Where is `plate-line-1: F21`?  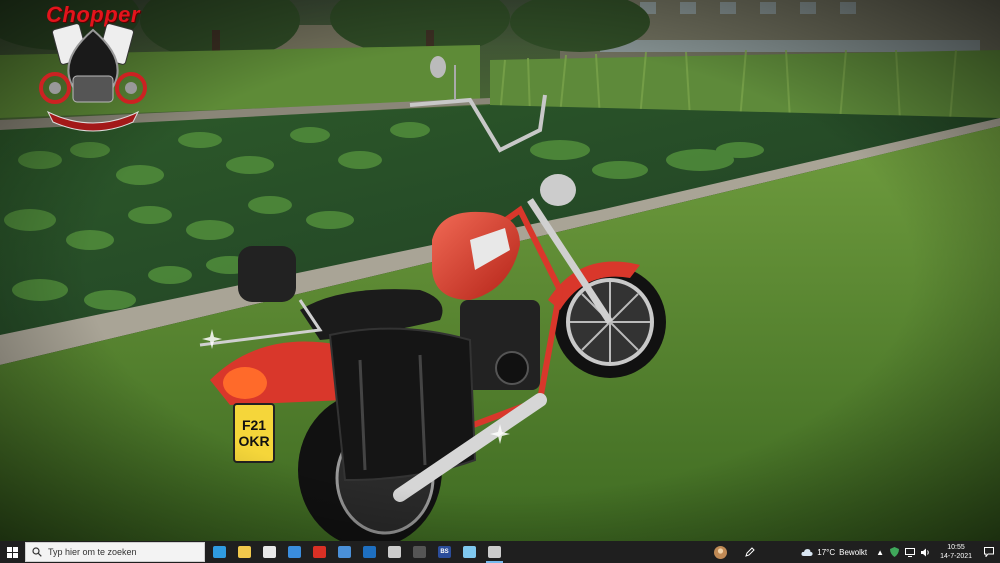 plate-line-1: F21 is located at coordinates (254, 425).